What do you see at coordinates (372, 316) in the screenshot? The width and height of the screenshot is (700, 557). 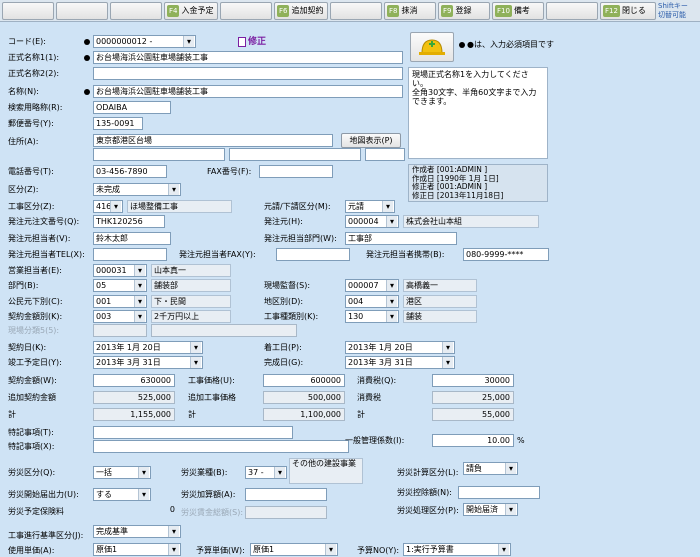 I see `work-kind-select: 130` at bounding box center [372, 316].